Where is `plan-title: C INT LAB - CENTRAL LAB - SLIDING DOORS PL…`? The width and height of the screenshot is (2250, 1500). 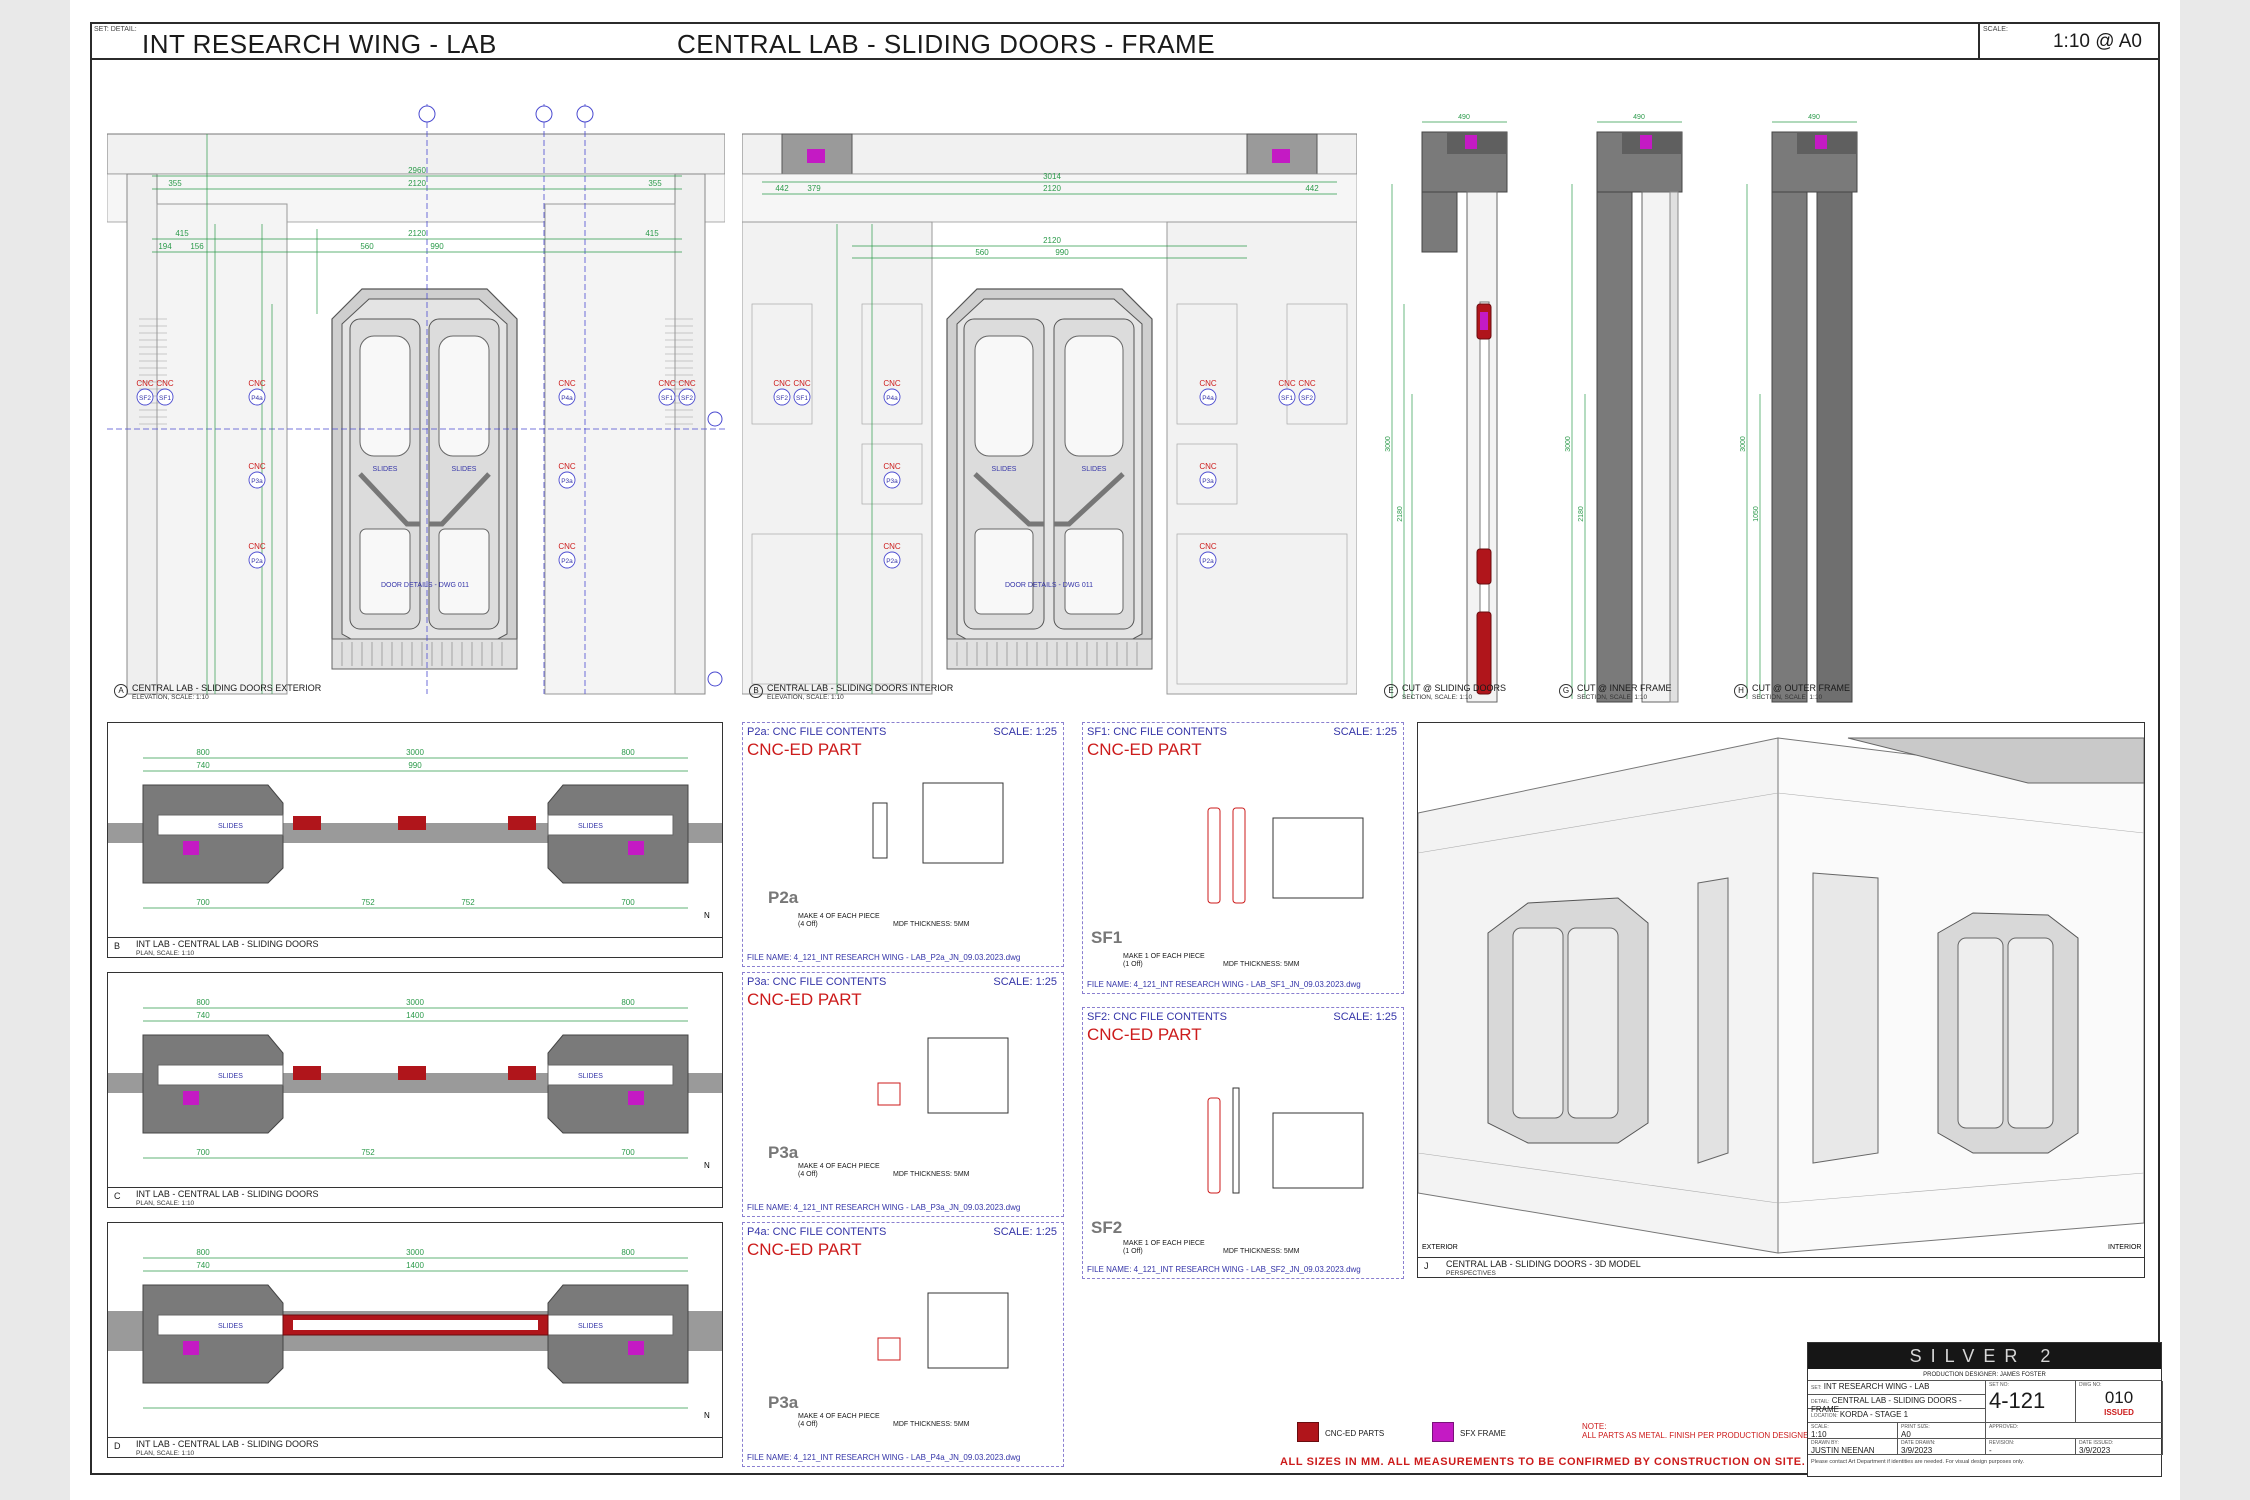
plan-title: C INT LAB - CENTRAL LAB - SLIDING DOORS PL… is located at coordinates (415, 1197).